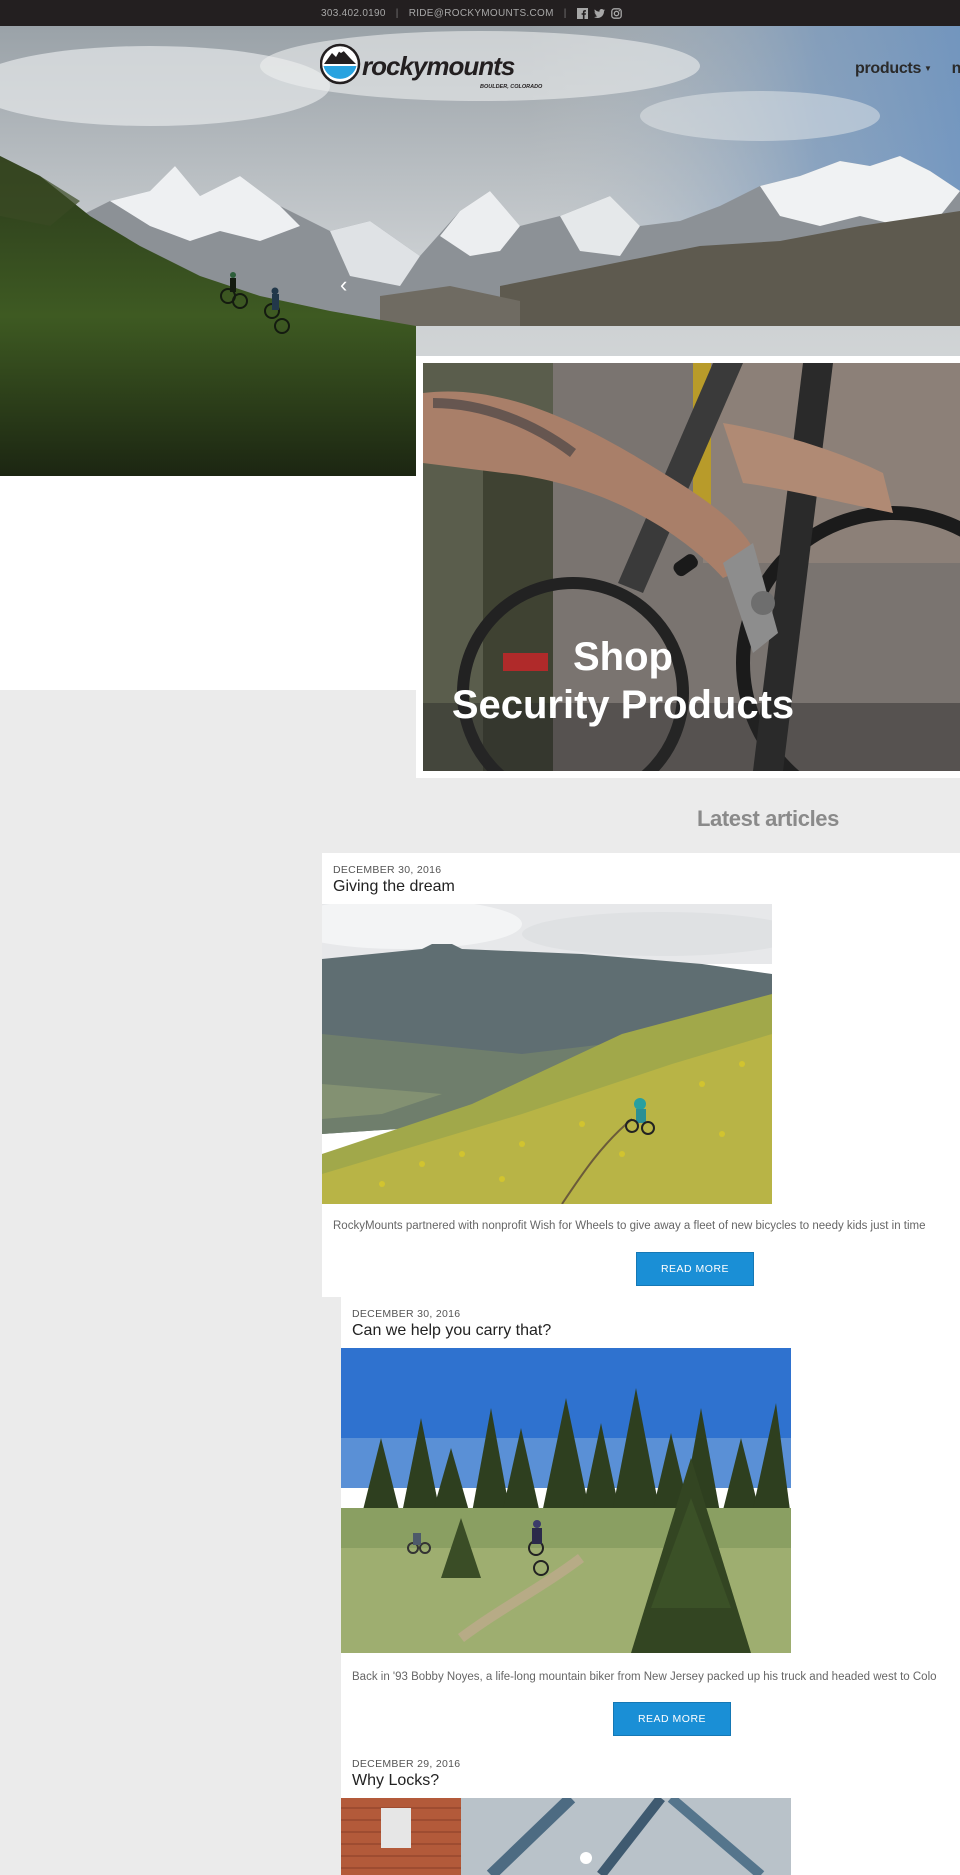 This screenshot has width=960, height=1875. I want to click on promo-title-line2: Security Products, so click(623, 705).